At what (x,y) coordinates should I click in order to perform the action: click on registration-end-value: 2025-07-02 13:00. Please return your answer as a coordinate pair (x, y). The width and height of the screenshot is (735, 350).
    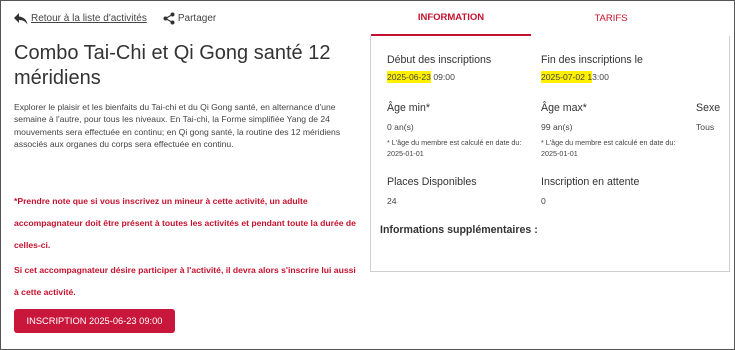
    Looking at the image, I should click on (575, 77).